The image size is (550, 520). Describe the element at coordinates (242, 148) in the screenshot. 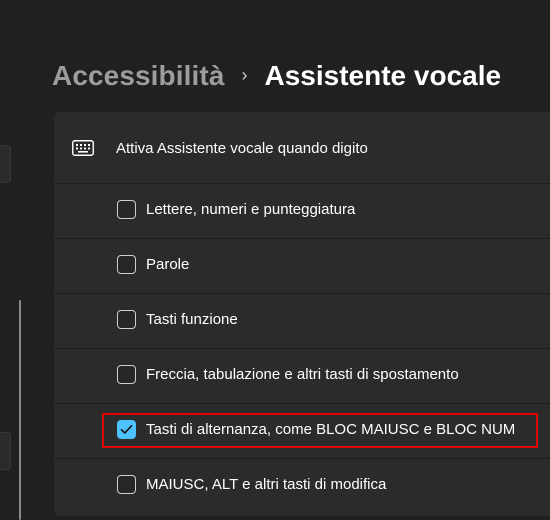

I see `section-title: Attiva Assistente vocale quando digito` at that location.